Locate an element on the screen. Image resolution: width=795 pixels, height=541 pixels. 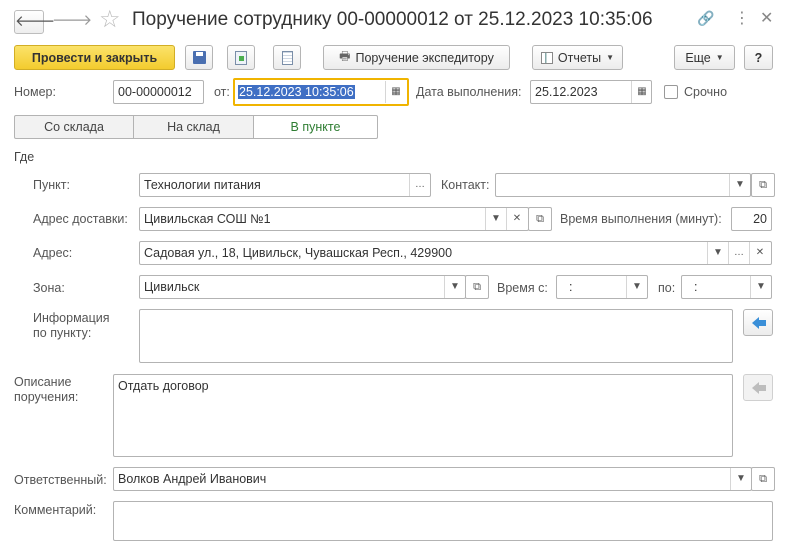
time-from-field: : ▼ is located at coordinates (602, 287).